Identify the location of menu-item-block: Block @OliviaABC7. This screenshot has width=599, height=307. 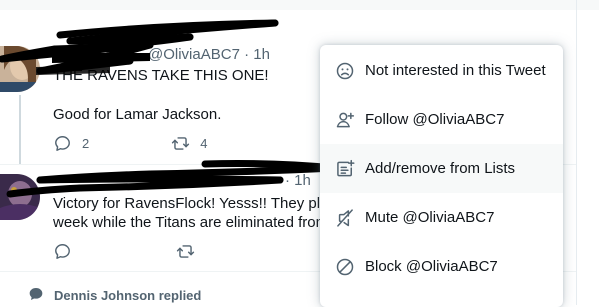
(441, 266).